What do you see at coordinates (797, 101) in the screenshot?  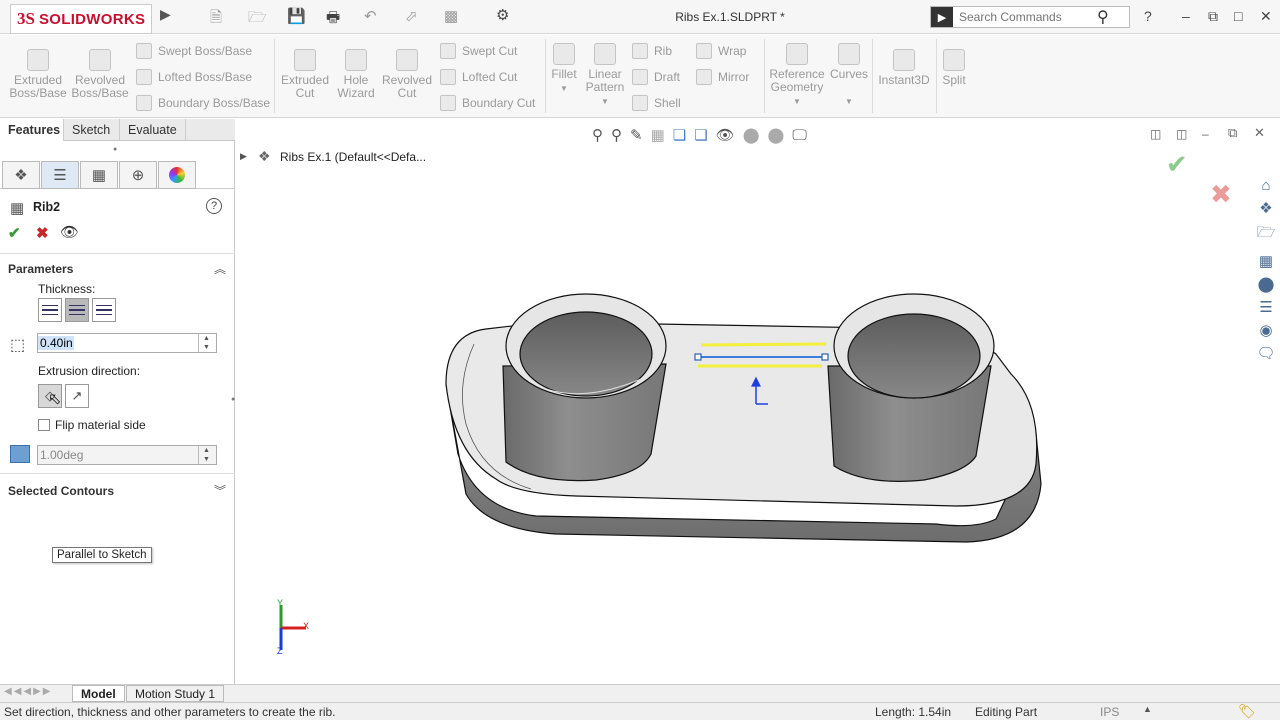 I see `reference-geometry-dropdown-icon: ▼` at bounding box center [797, 101].